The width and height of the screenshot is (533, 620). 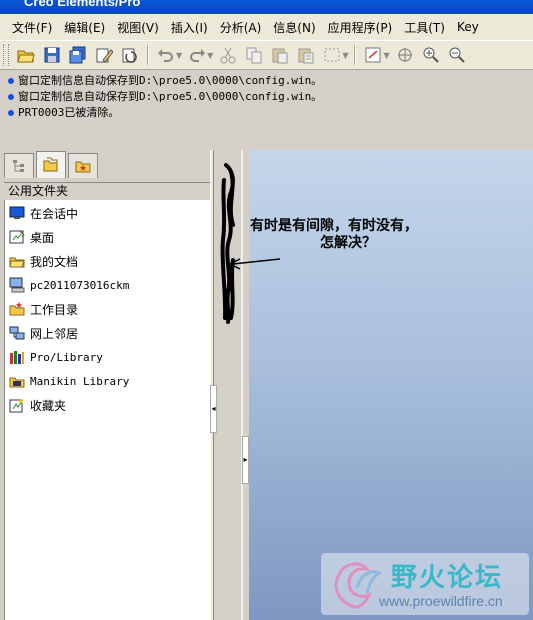 What do you see at coordinates (52, 55) in the screenshot?
I see `save-icon` at bounding box center [52, 55].